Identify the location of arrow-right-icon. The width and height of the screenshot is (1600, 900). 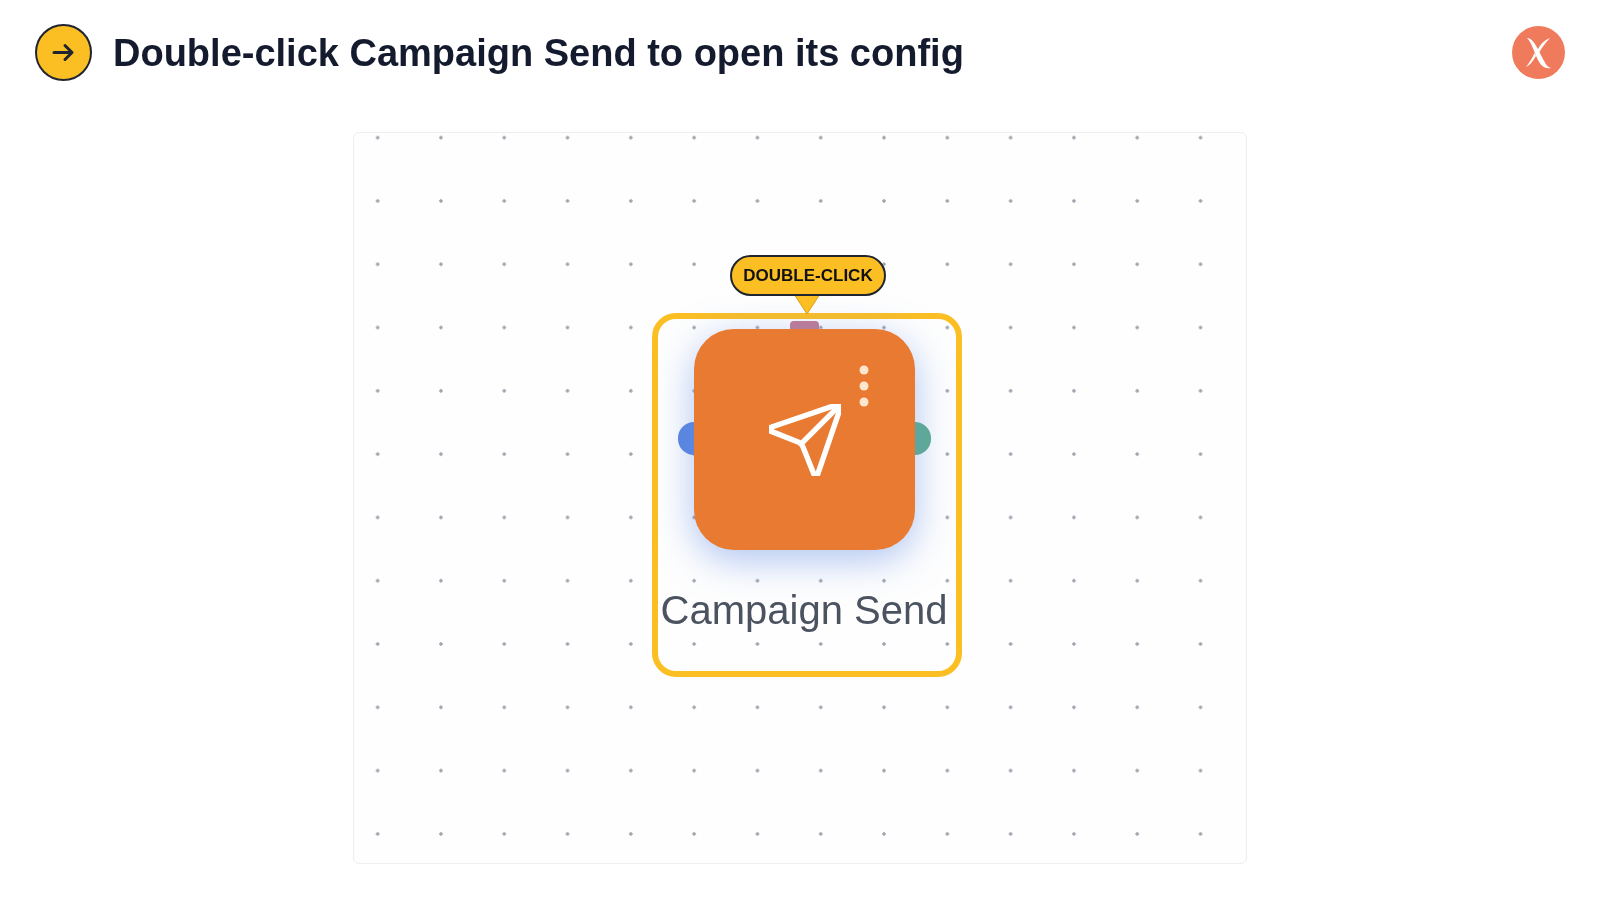
(63, 52).